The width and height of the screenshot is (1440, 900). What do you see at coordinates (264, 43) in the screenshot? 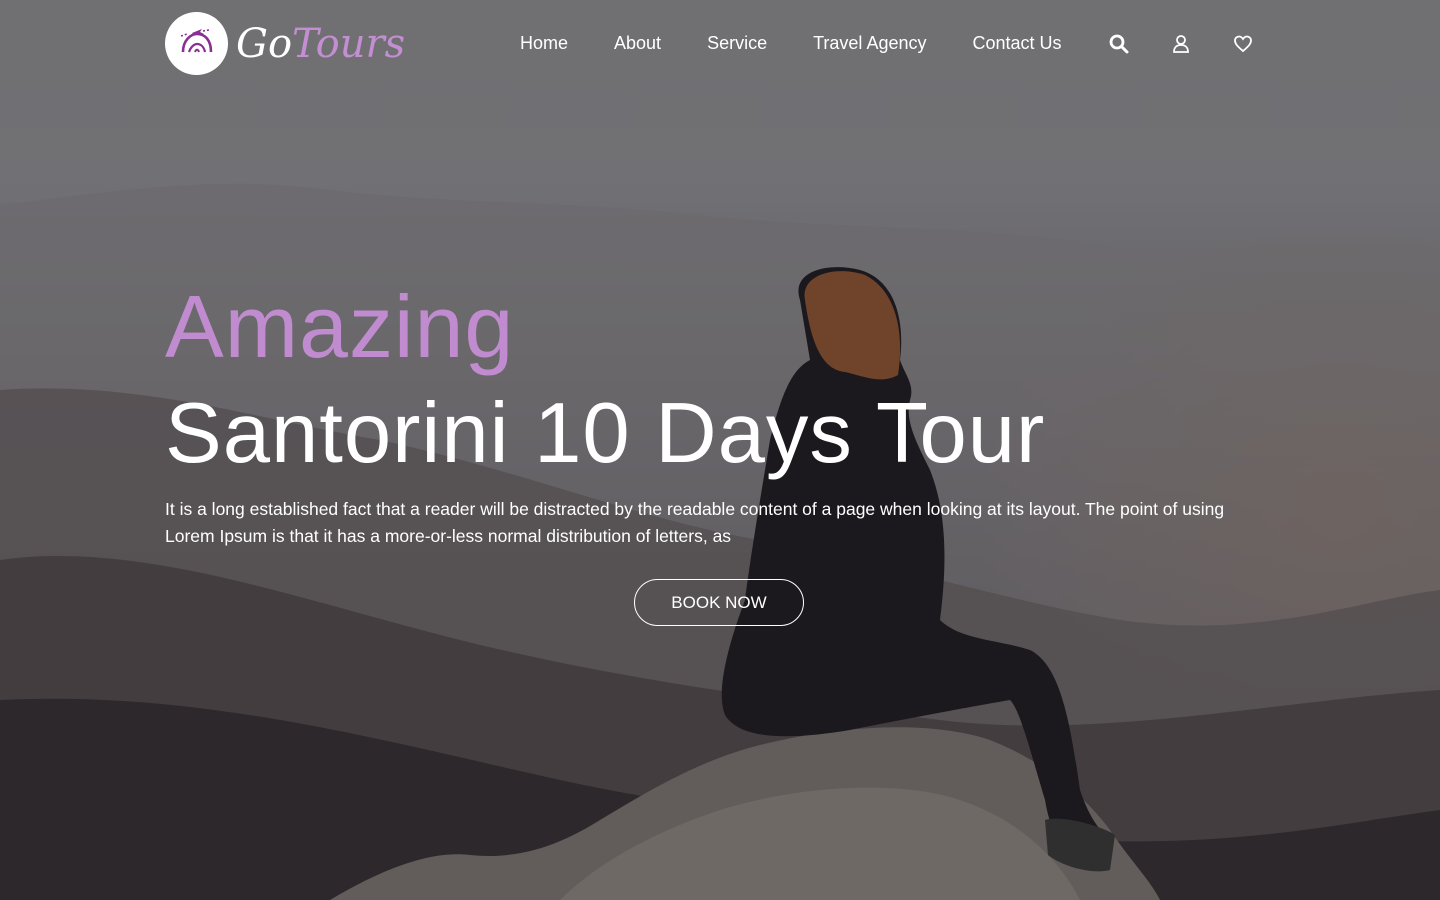
I see `brand-go: Go` at bounding box center [264, 43].